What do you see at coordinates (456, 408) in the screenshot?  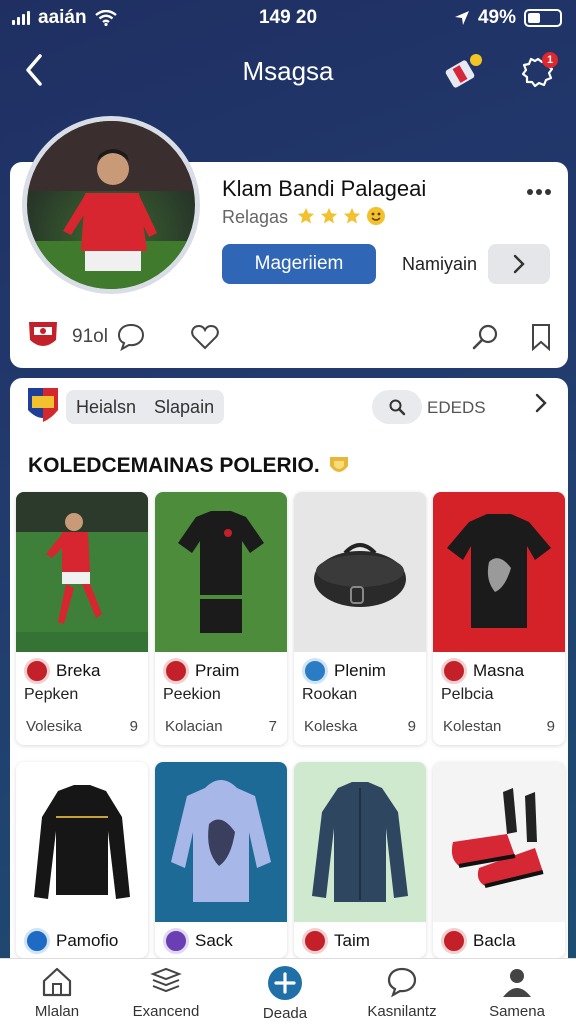 I see `search-label: EDEDS` at bounding box center [456, 408].